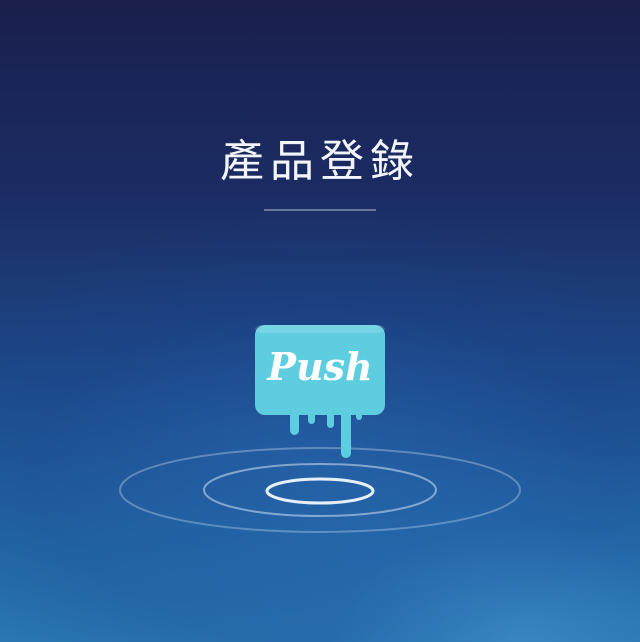 The width and height of the screenshot is (640, 642). What do you see at coordinates (319, 366) in the screenshot?
I see `logo-text: Push` at bounding box center [319, 366].